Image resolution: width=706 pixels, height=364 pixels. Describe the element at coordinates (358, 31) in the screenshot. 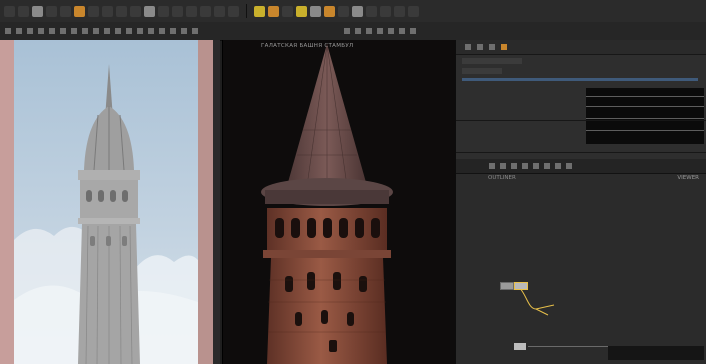

I see `top-view-icon` at that location.